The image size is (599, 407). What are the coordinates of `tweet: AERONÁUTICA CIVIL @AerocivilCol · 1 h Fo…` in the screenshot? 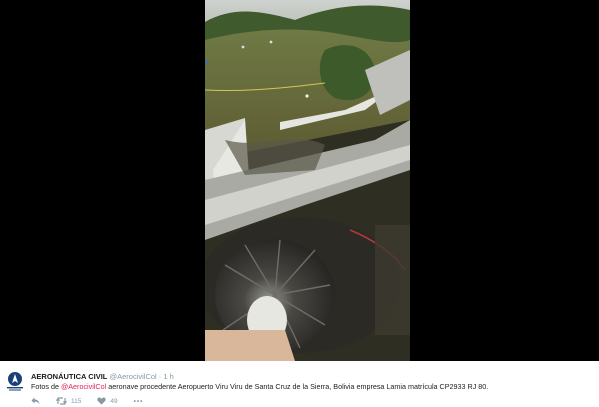 It's located at (299, 384).